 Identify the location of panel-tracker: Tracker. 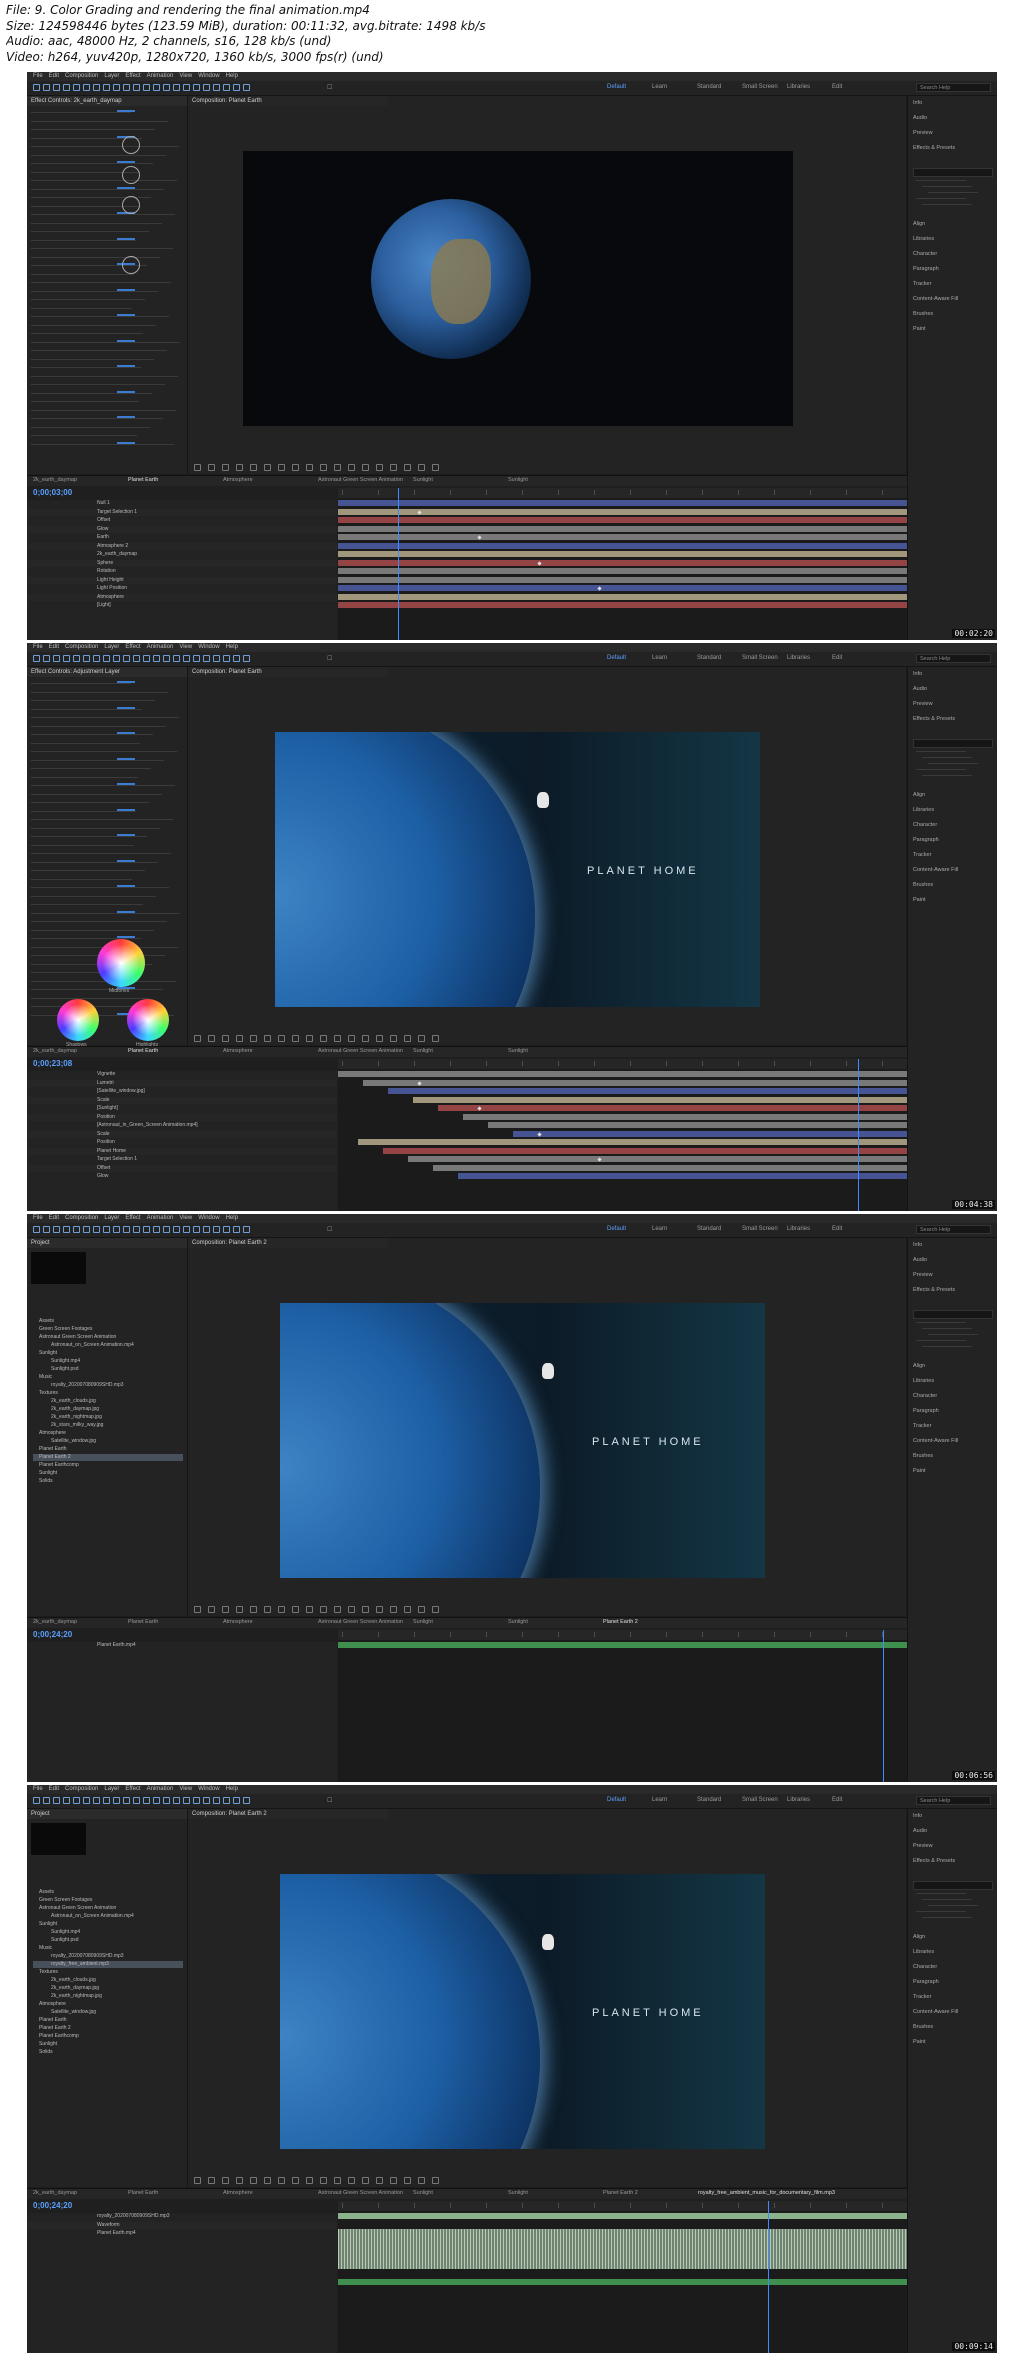
(922, 284).